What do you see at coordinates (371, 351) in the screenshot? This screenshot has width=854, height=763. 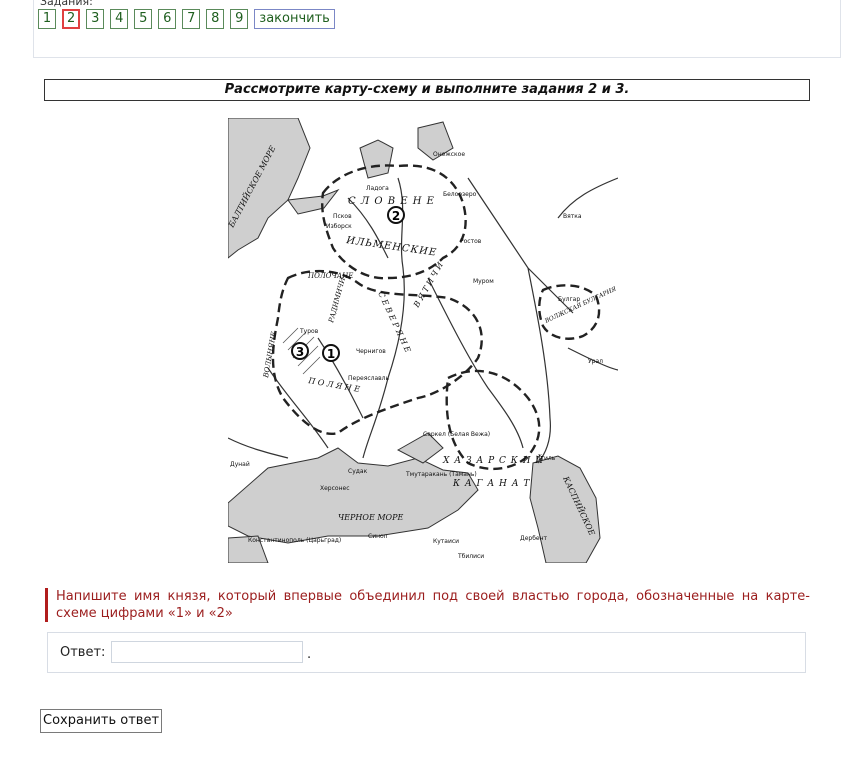 I see `city-chernigov: Чернигов` at bounding box center [371, 351].